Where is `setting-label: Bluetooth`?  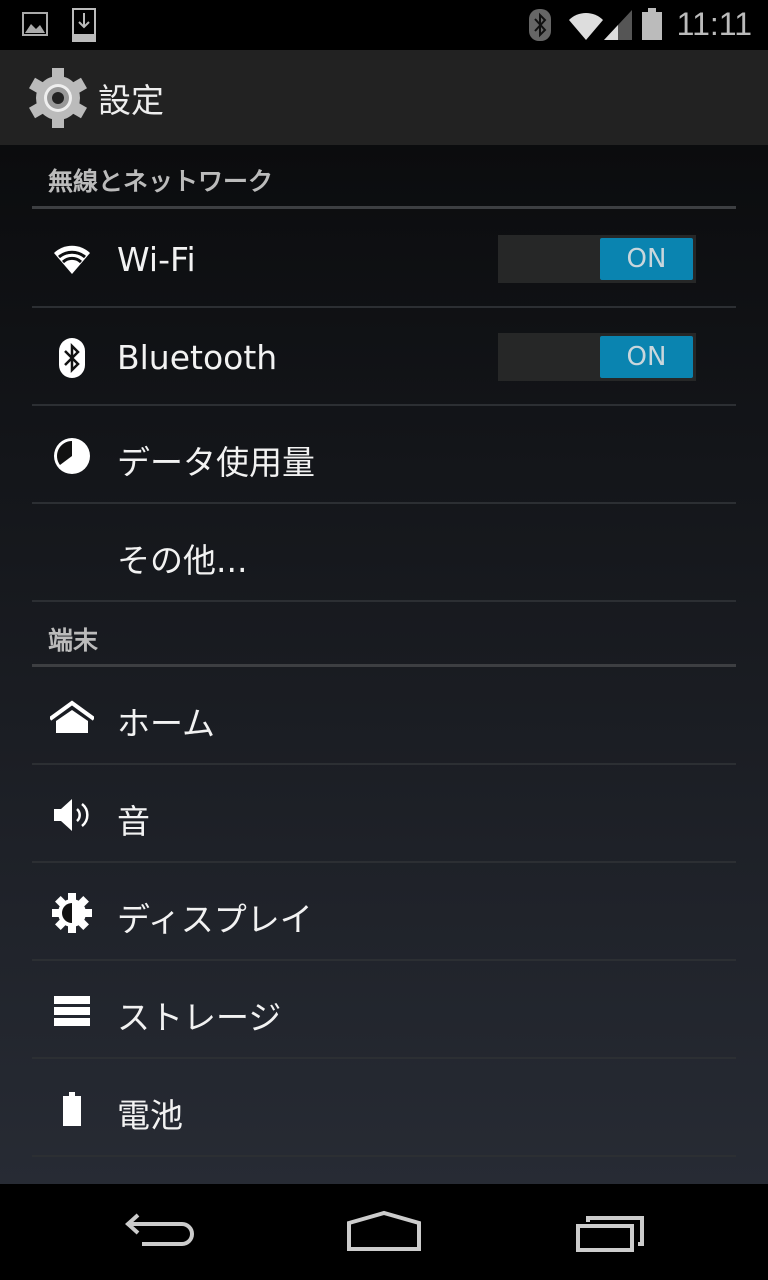 setting-label: Bluetooth is located at coordinates (197, 357).